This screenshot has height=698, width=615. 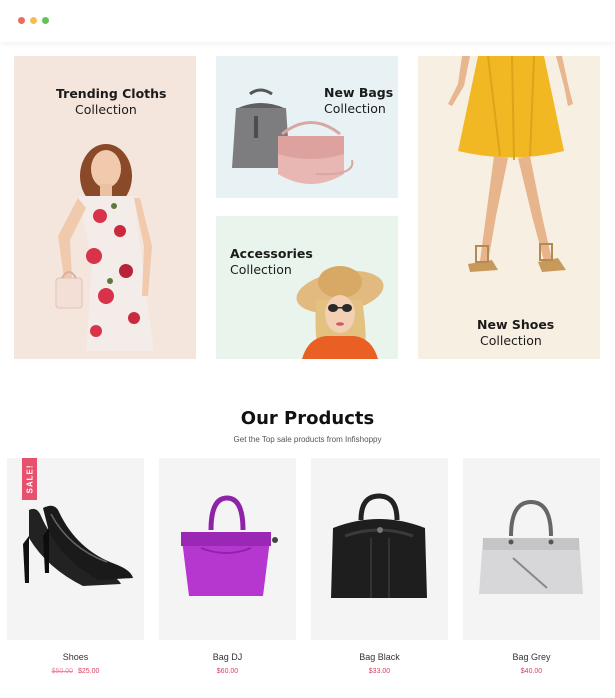 What do you see at coordinates (29, 479) in the screenshot?
I see `sale-badge: SALE!` at bounding box center [29, 479].